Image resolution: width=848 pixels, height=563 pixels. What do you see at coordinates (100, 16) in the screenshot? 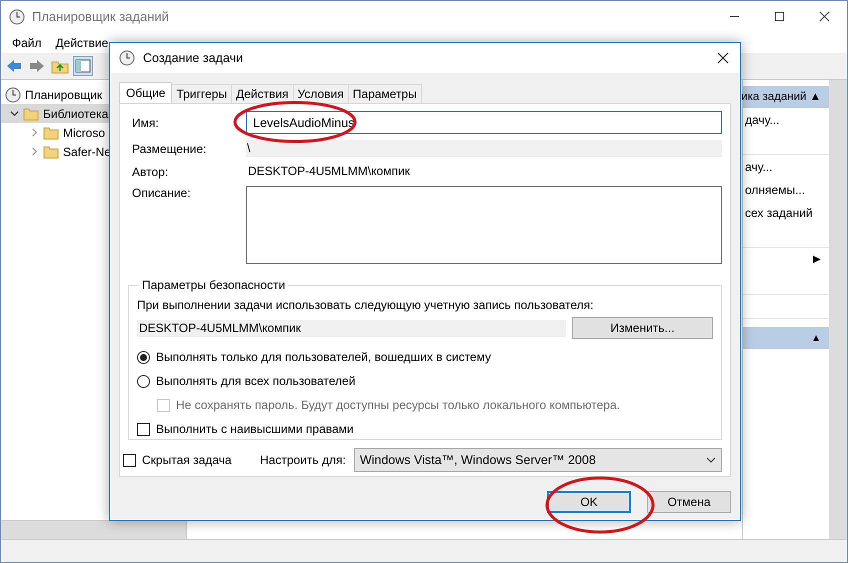
I see `window-title: Планировщик заданий` at bounding box center [100, 16].